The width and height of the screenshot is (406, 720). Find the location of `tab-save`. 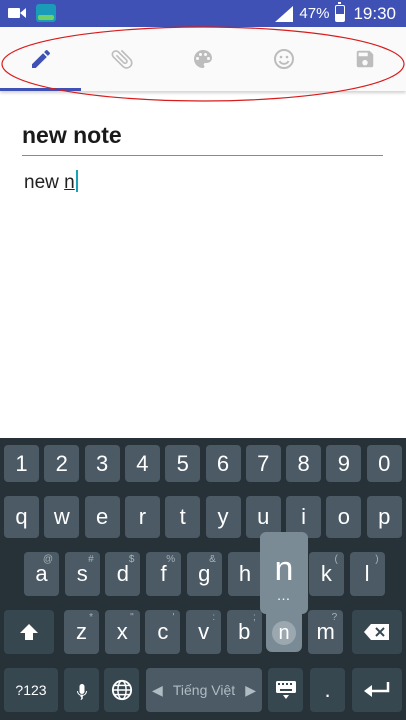

tab-save is located at coordinates (364, 59).